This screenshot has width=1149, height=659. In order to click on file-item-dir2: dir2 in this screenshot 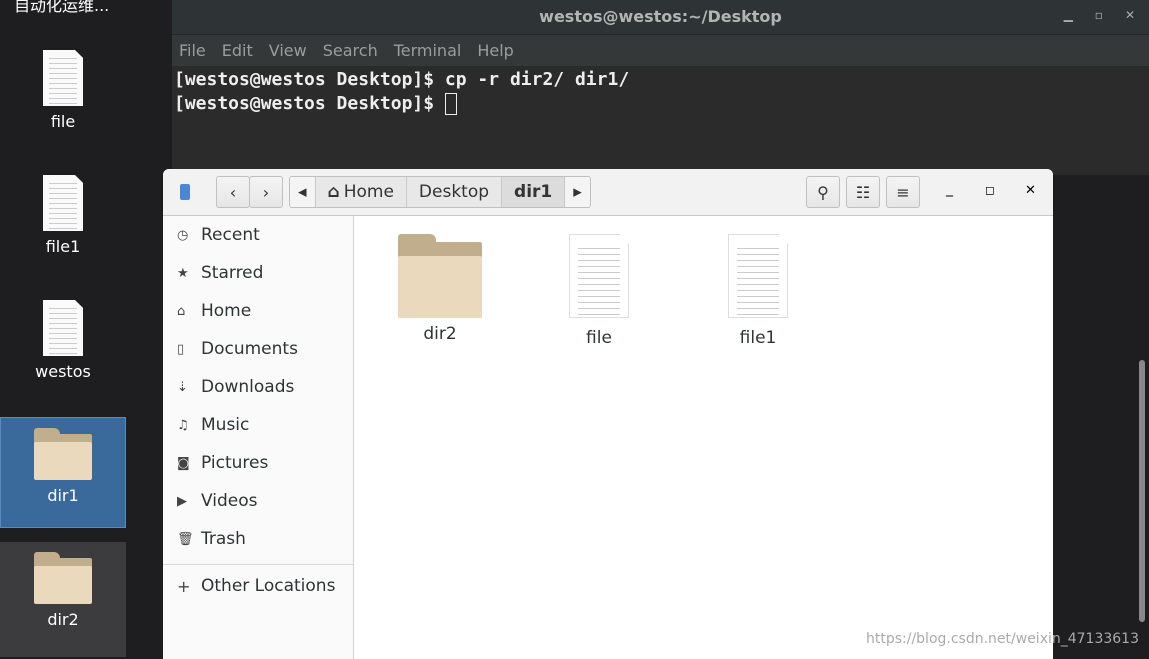, I will do `click(440, 289)`.